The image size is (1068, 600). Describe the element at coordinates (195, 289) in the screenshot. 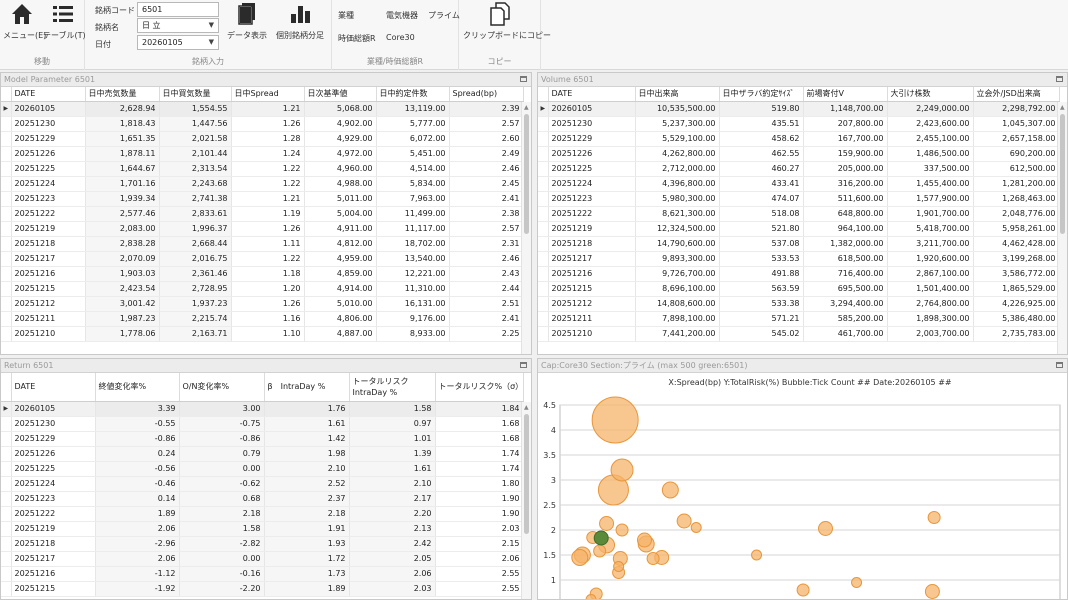

I see `value-cell: 2,728.95` at that location.